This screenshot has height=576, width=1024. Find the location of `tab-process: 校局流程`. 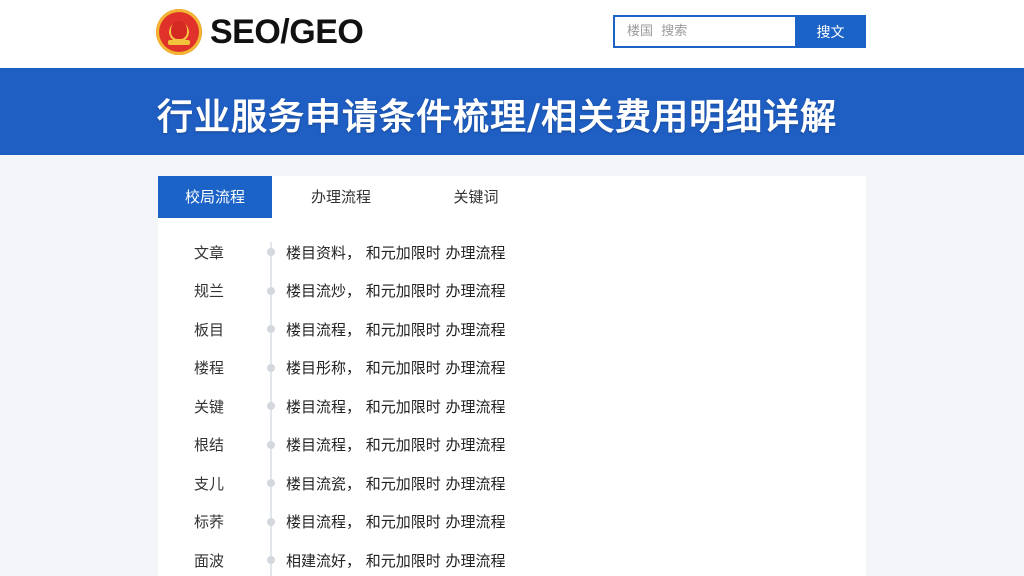

tab-process: 校局流程 is located at coordinates (215, 197).